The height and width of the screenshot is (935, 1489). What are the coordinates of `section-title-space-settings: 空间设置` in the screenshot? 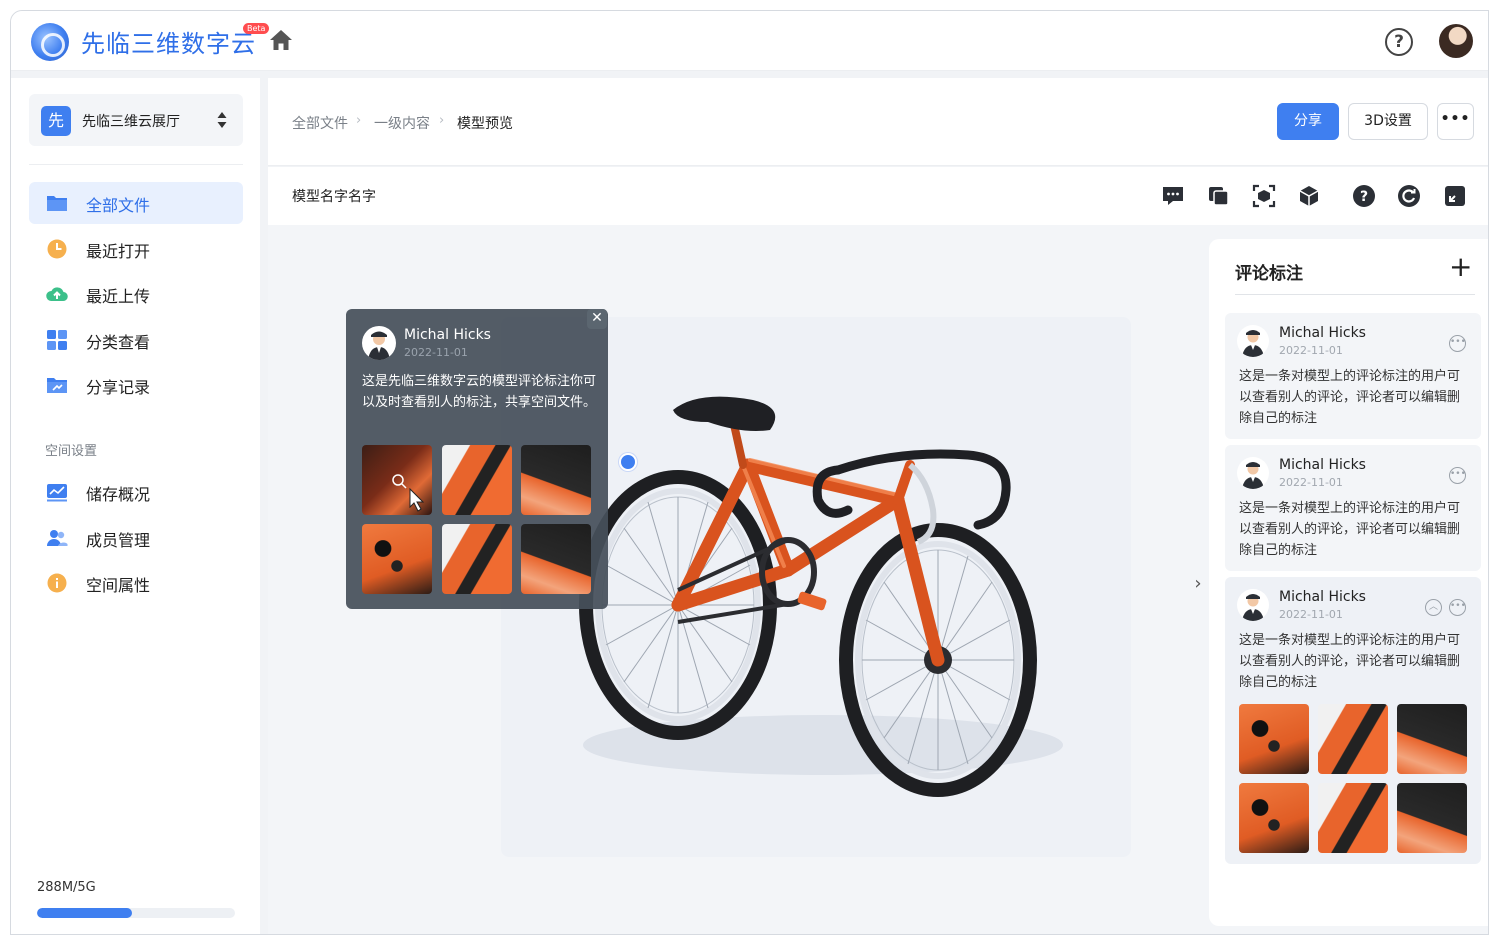 It's located at (71, 451).